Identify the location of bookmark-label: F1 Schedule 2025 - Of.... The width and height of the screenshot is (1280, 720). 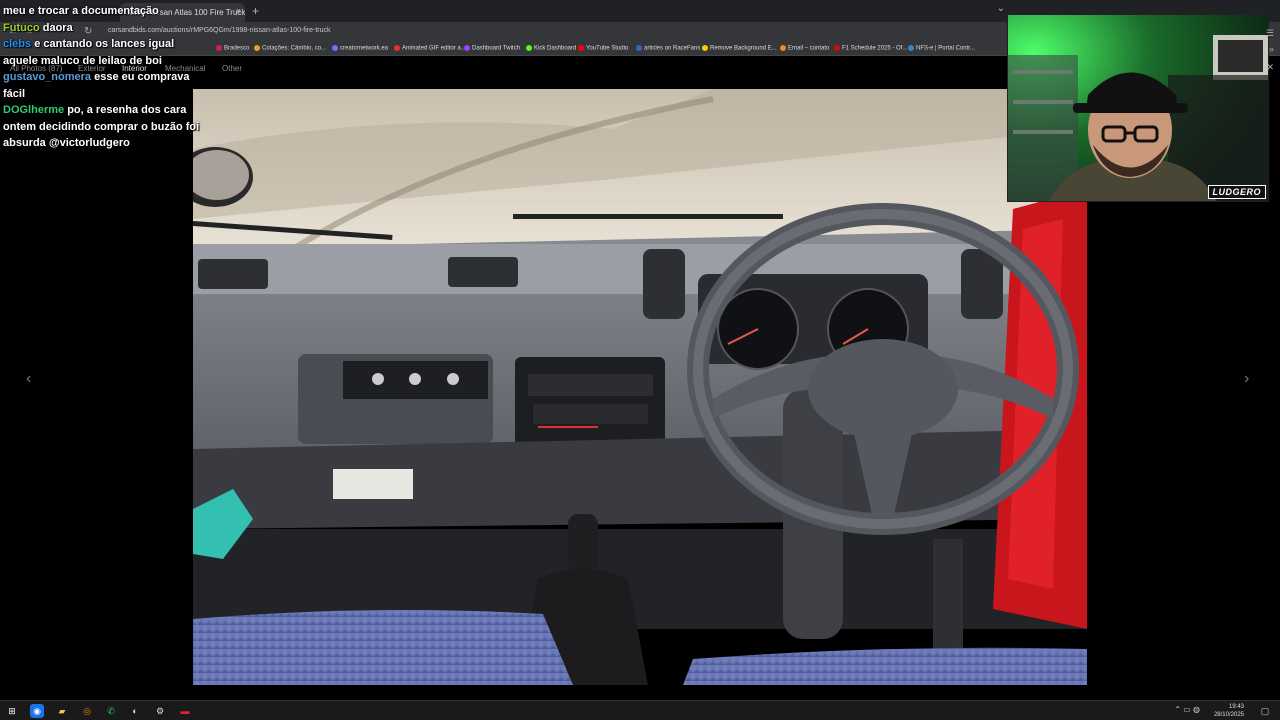
(875, 48).